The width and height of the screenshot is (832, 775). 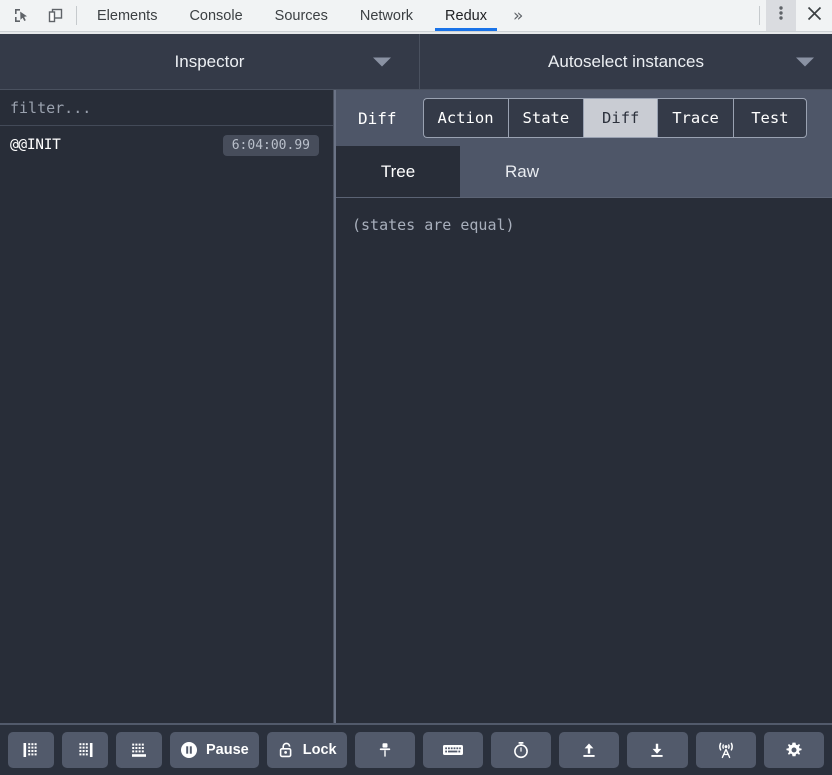 I want to click on tab-console-label: Console, so click(x=216, y=15).